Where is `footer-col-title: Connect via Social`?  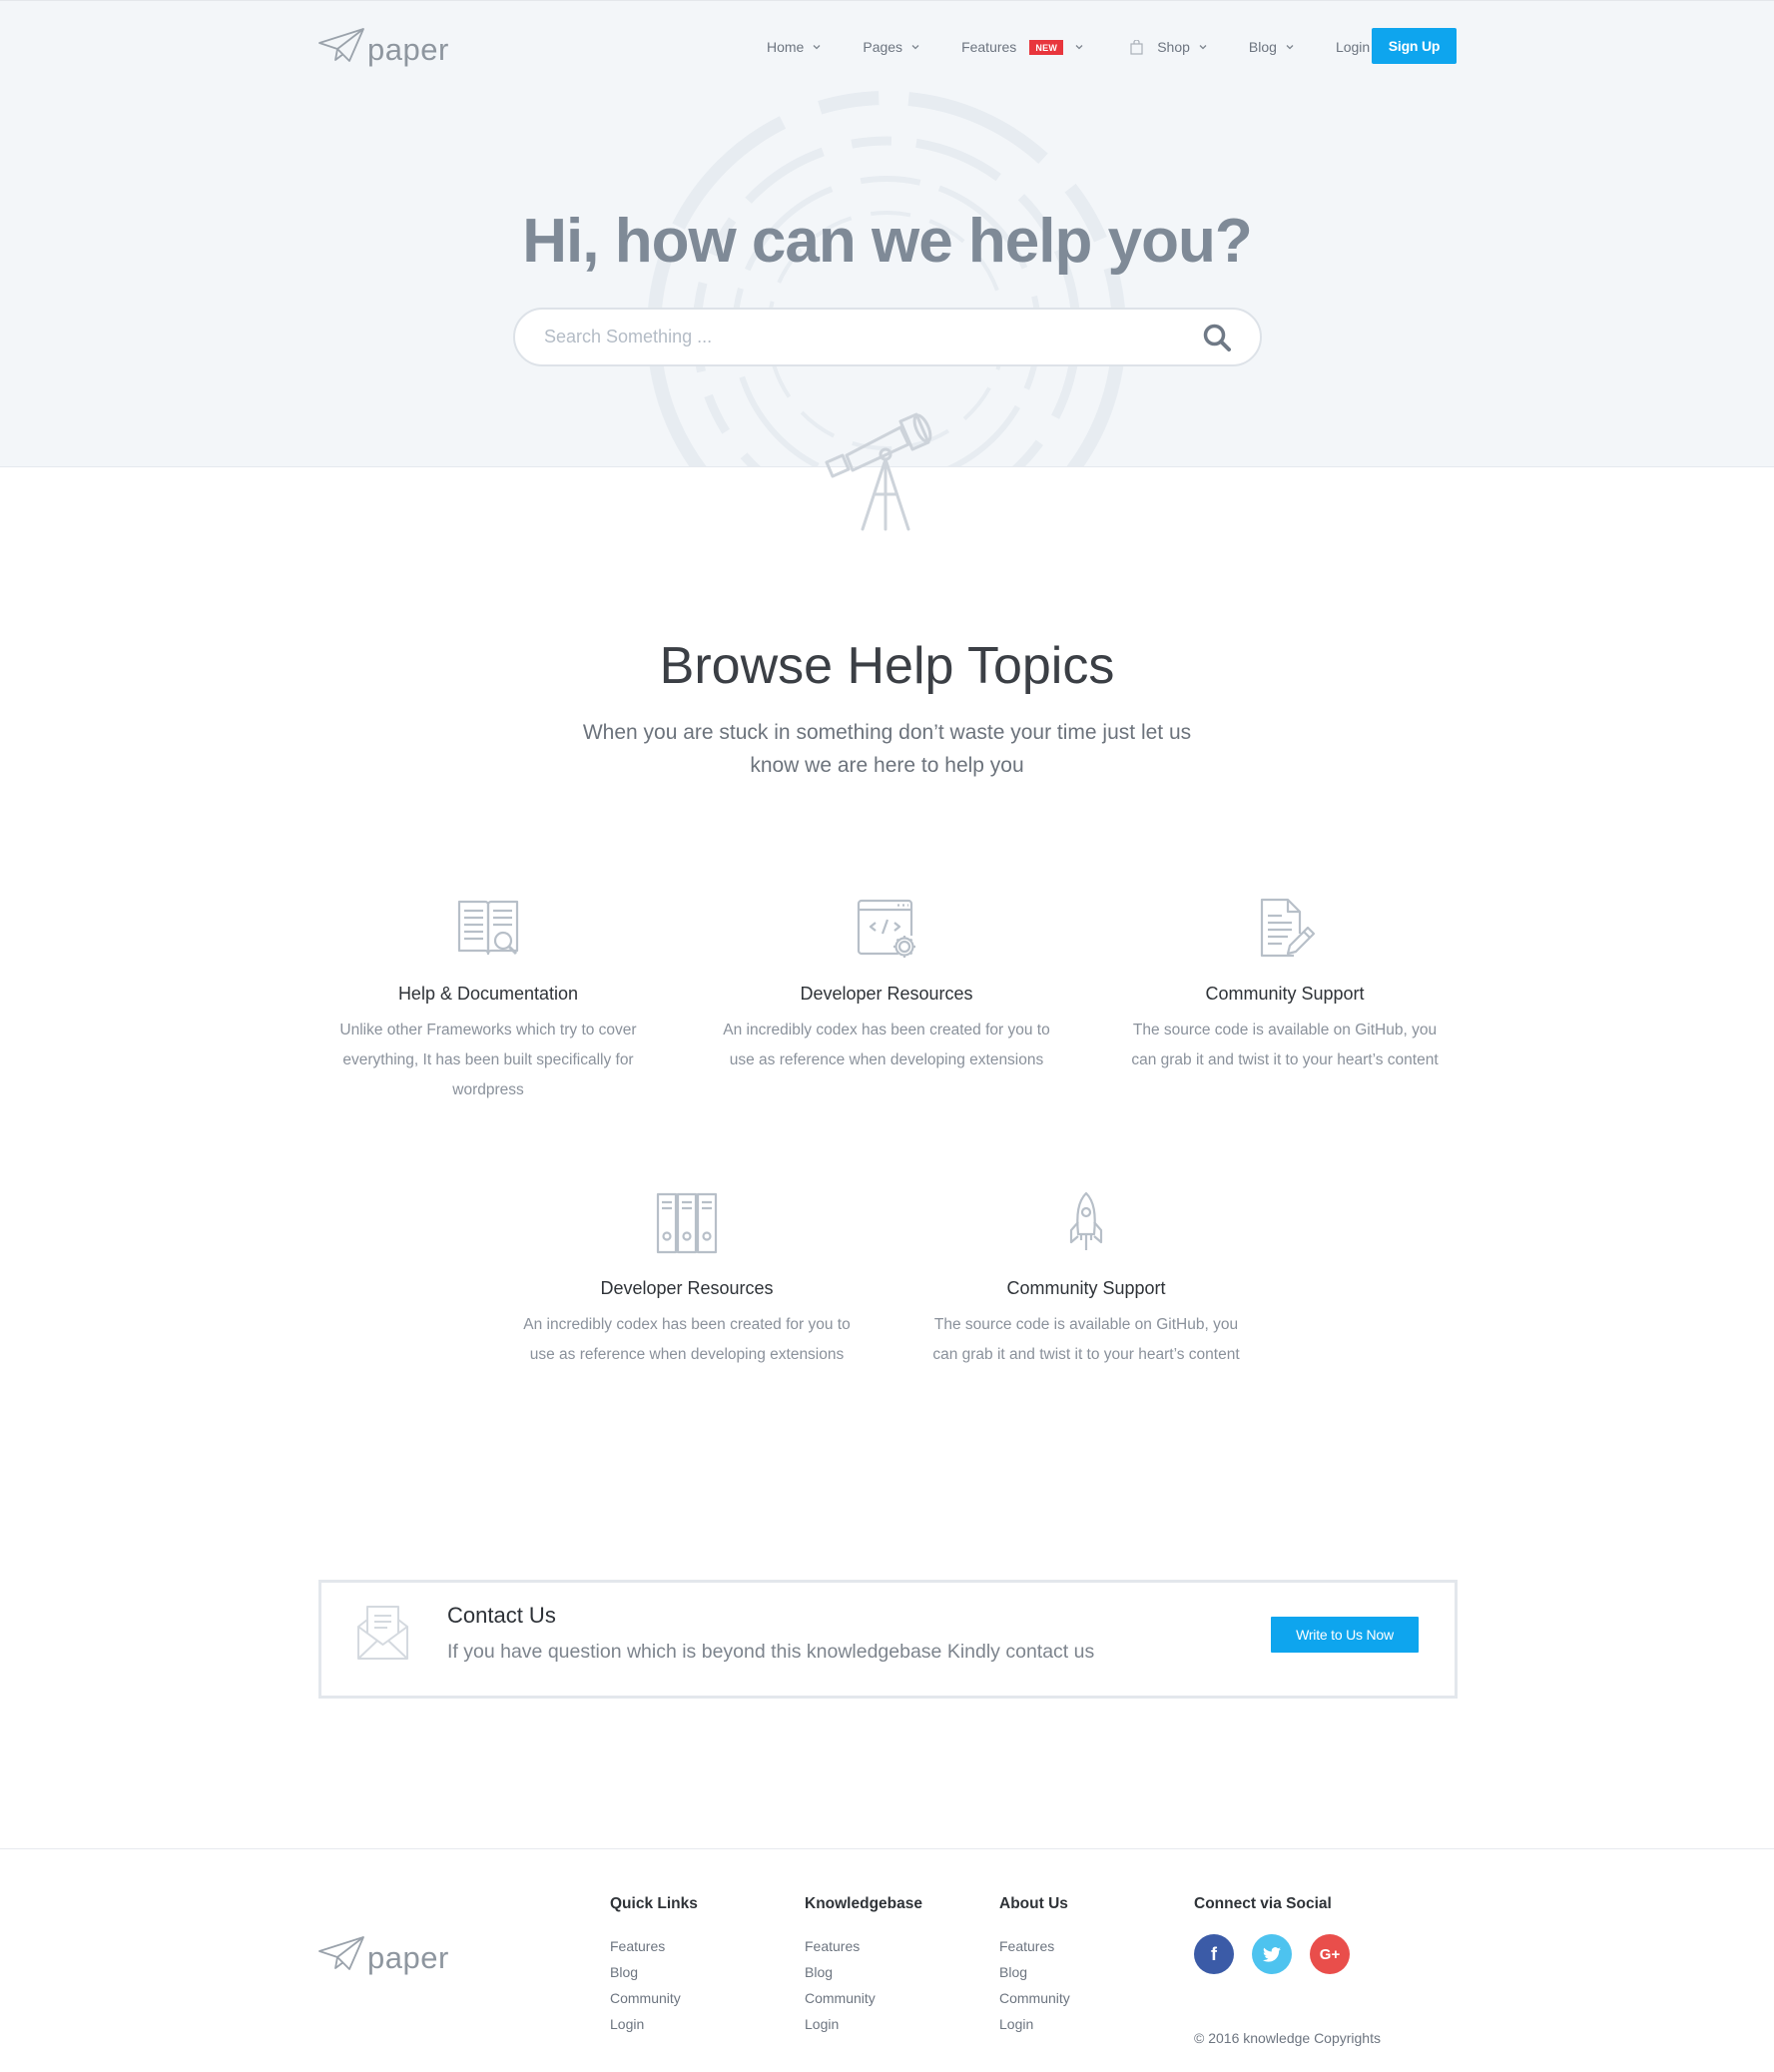 footer-col-title: Connect via Social is located at coordinates (1263, 1904).